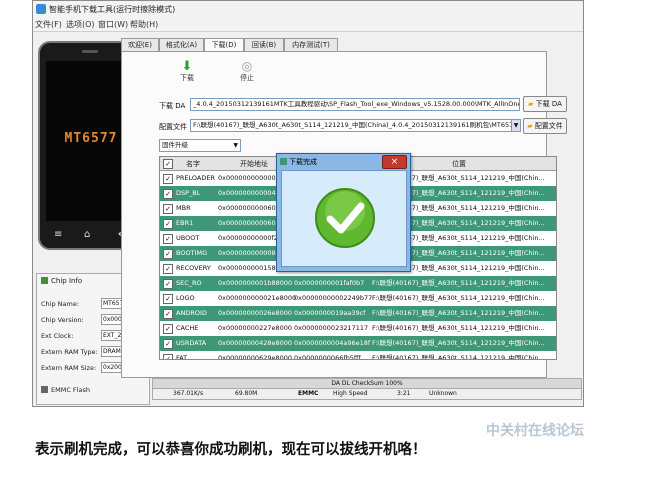 This screenshot has height=483, width=662. I want to click on dialog-title: 下载完成, so click(303, 162).